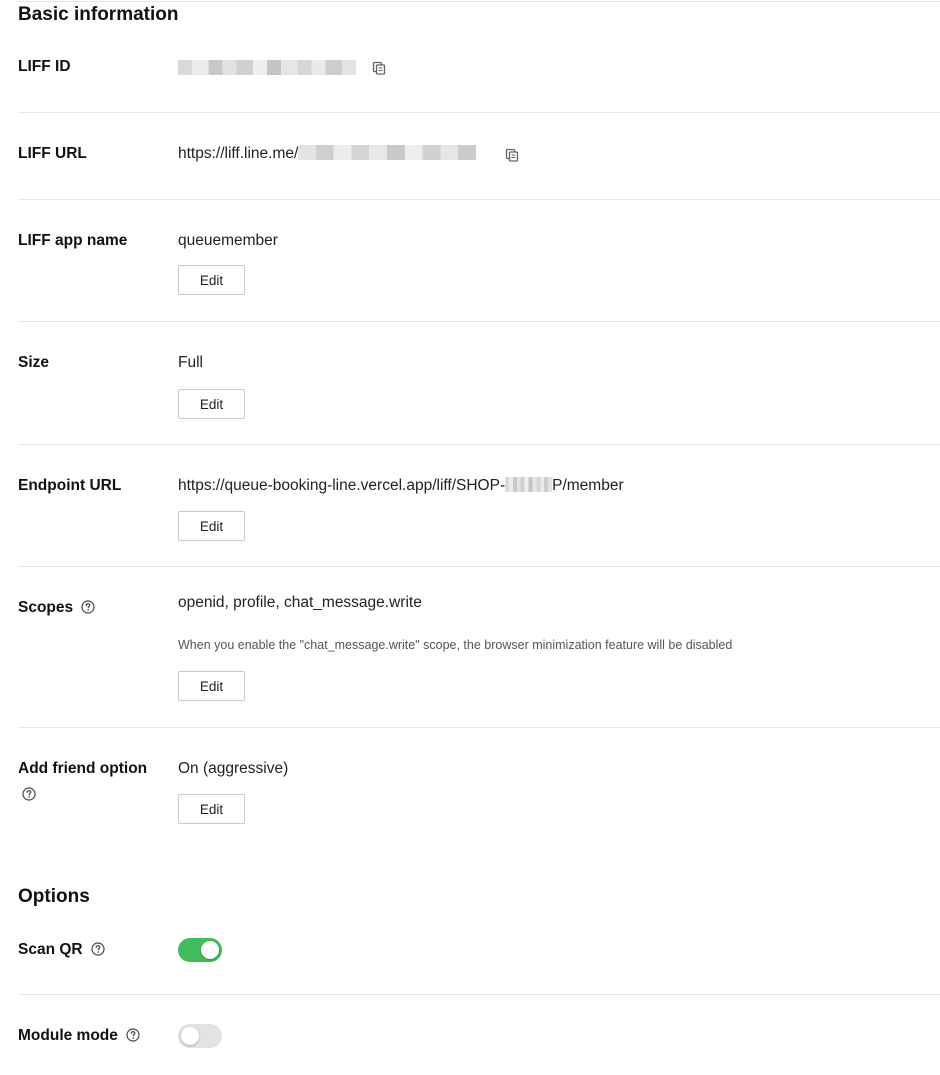 The height and width of the screenshot is (1075, 940). I want to click on section-title-options: Options, so click(54, 896).